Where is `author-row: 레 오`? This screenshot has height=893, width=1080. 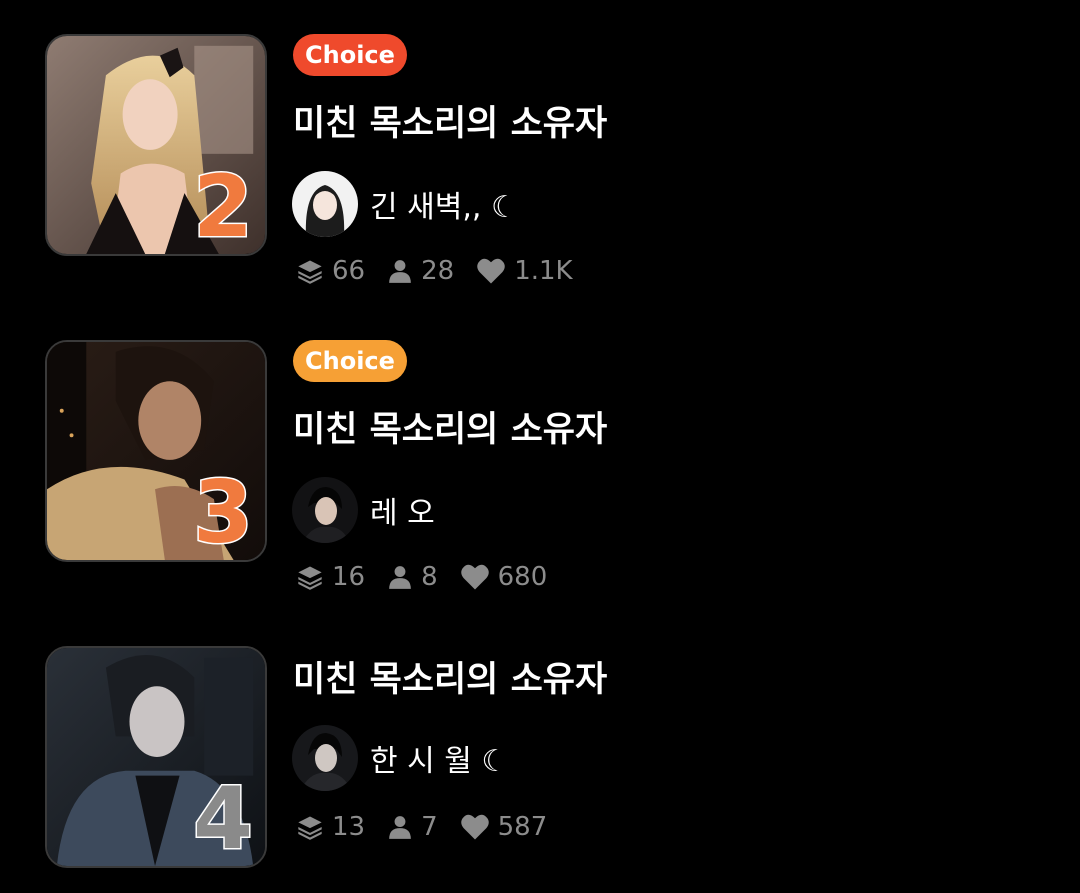
author-row: 레 오 is located at coordinates (363, 510).